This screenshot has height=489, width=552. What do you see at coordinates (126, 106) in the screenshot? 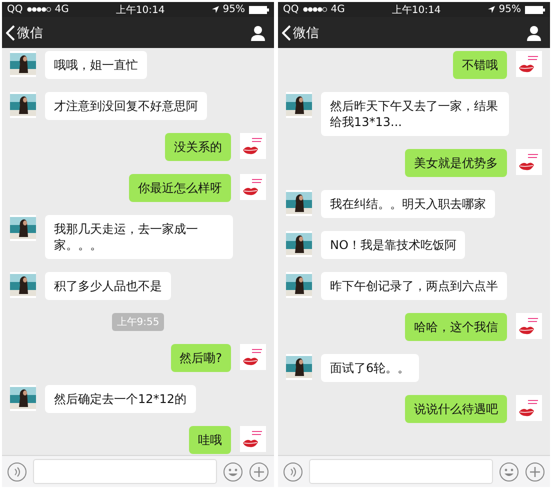
I see `received-message: 才注意到没回复不好意思阿` at bounding box center [126, 106].